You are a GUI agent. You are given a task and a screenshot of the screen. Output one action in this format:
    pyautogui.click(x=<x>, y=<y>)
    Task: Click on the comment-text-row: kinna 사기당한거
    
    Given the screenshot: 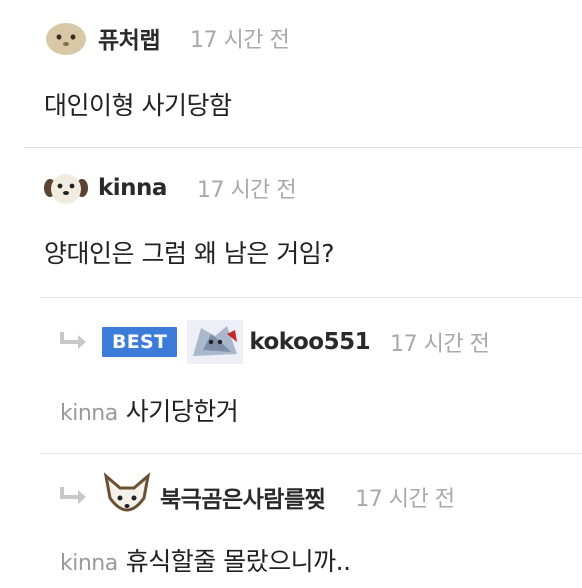 What is the action you would take?
    pyautogui.click(x=149, y=410)
    